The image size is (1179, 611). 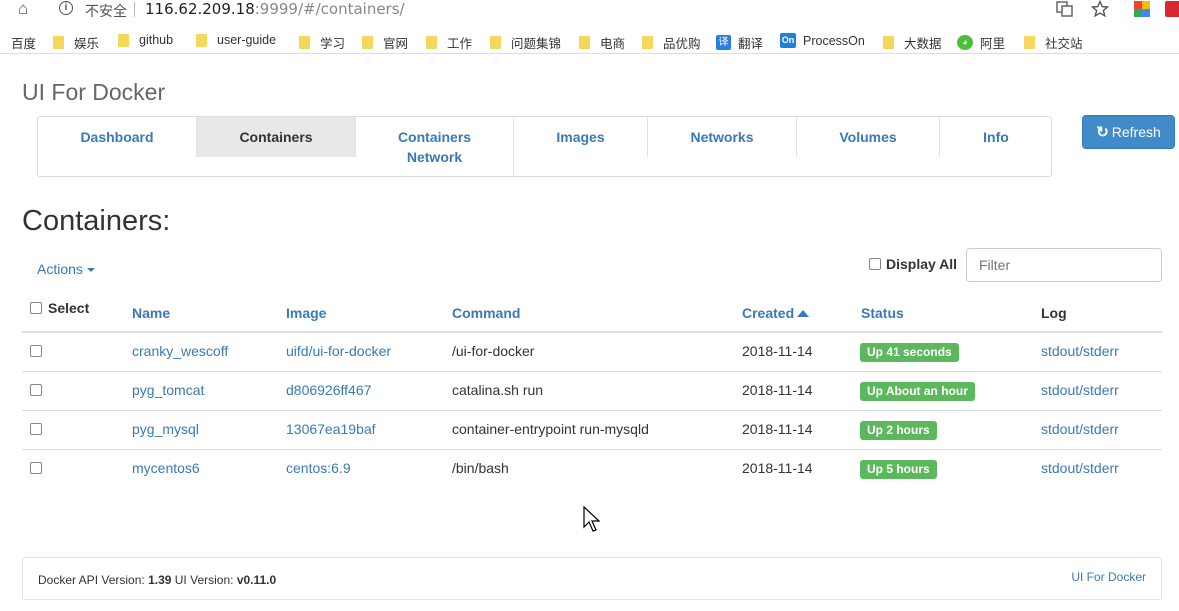 I want to click on command-cell: /ui-for-docker, so click(x=493, y=351).